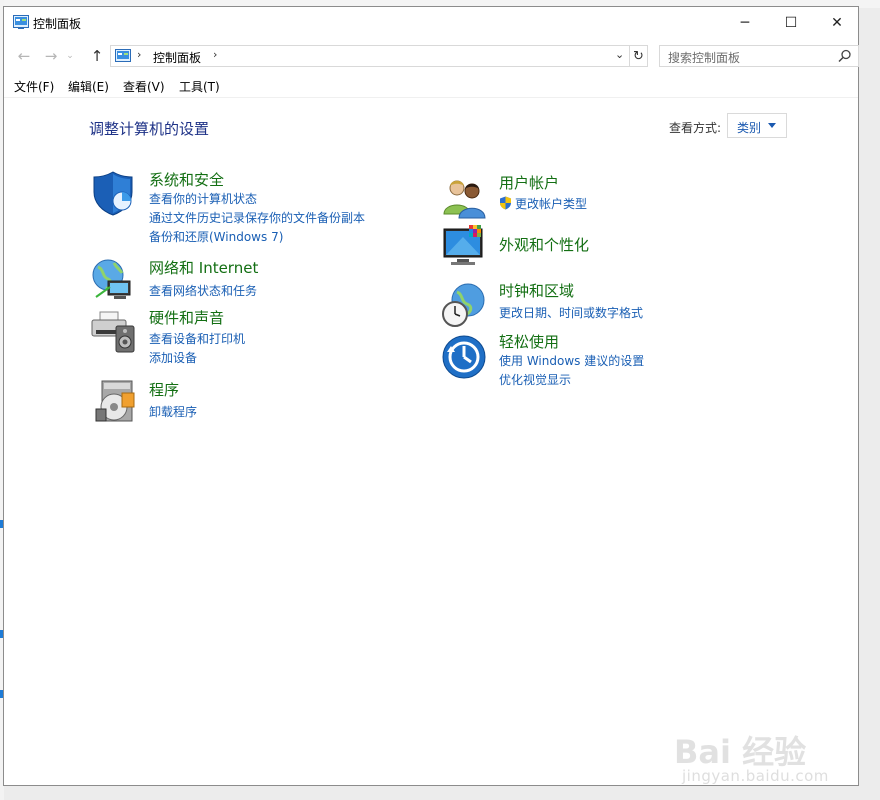 The image size is (880, 800). What do you see at coordinates (186, 179) in the screenshot?
I see `category-system-security-title: 系统和安全` at bounding box center [186, 179].